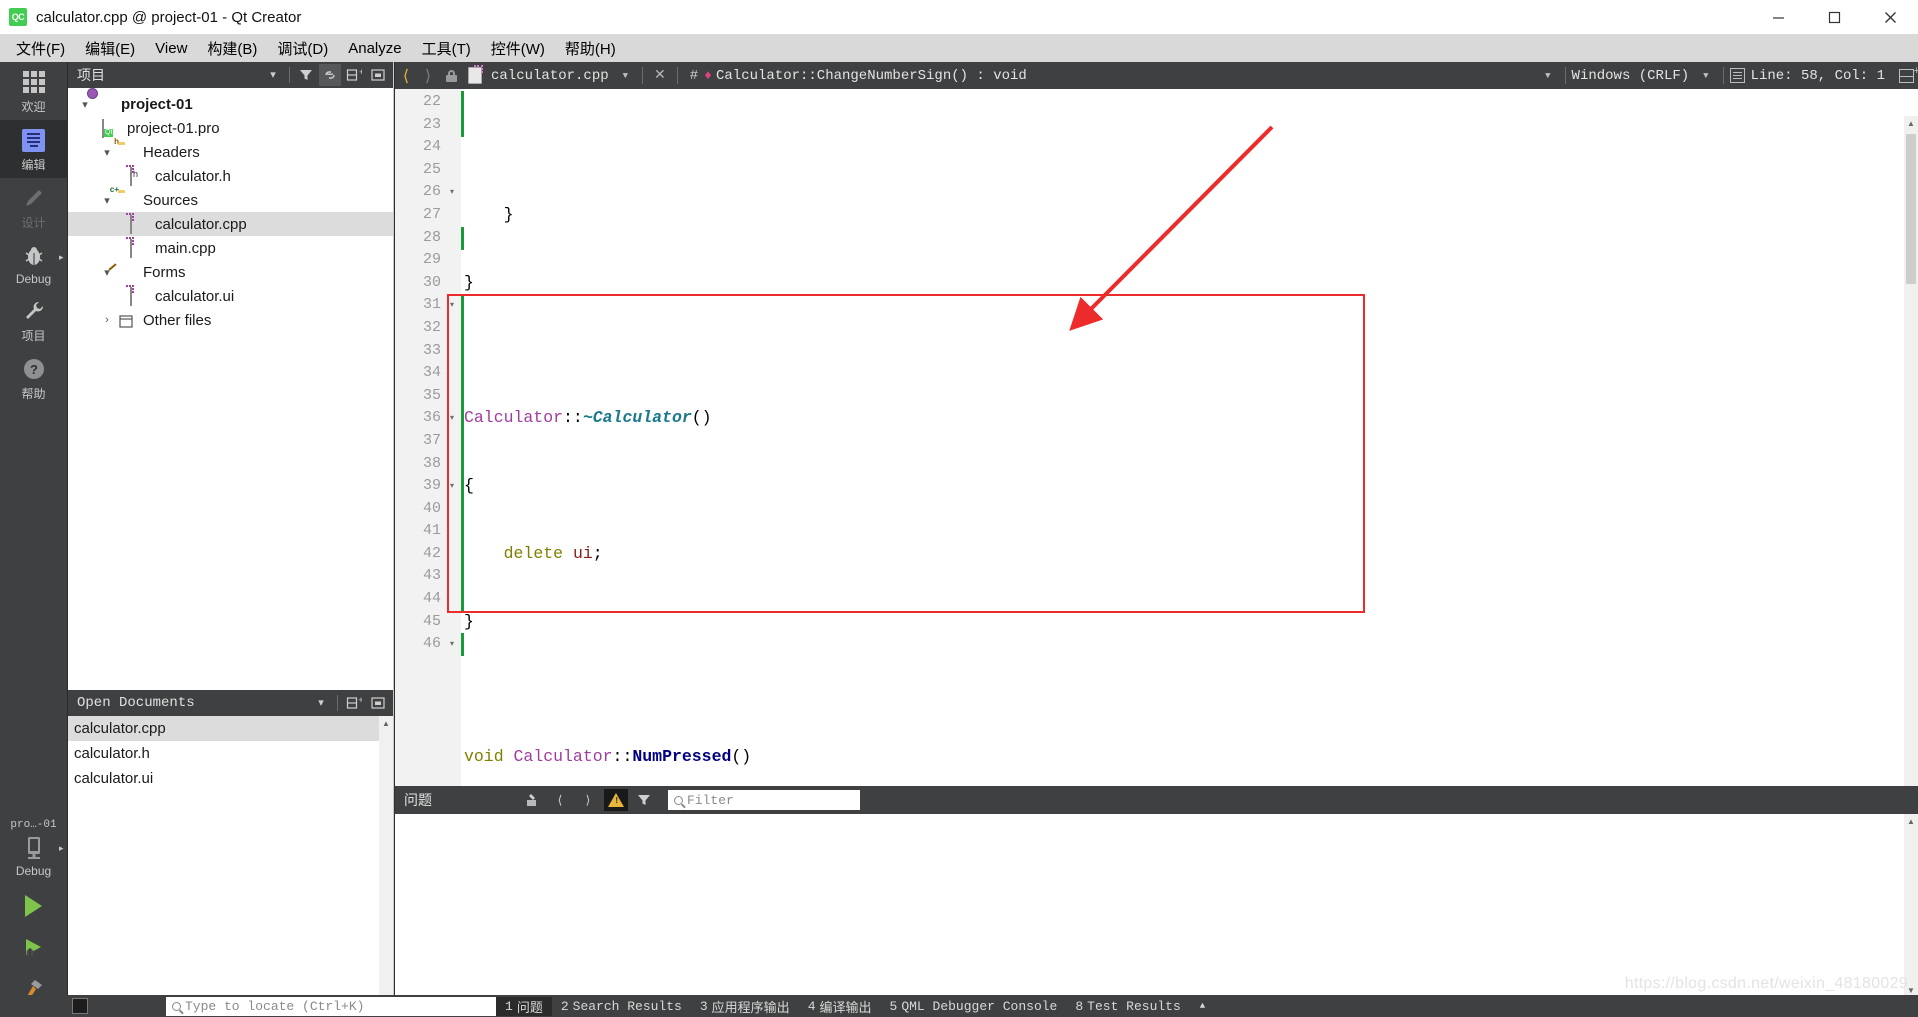 This screenshot has width=1918, height=1017. I want to click on output-tab-search-results: 2 Search Results, so click(621, 1006).